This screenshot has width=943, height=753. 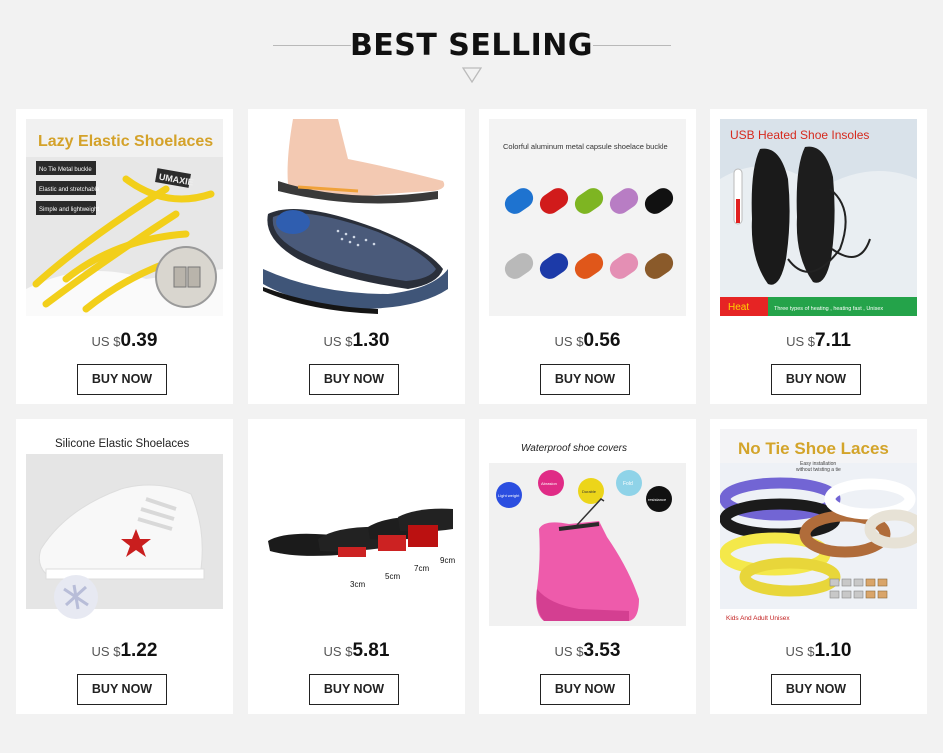 I want to click on subcaption-2: without twisting a tie, so click(x=818, y=470).